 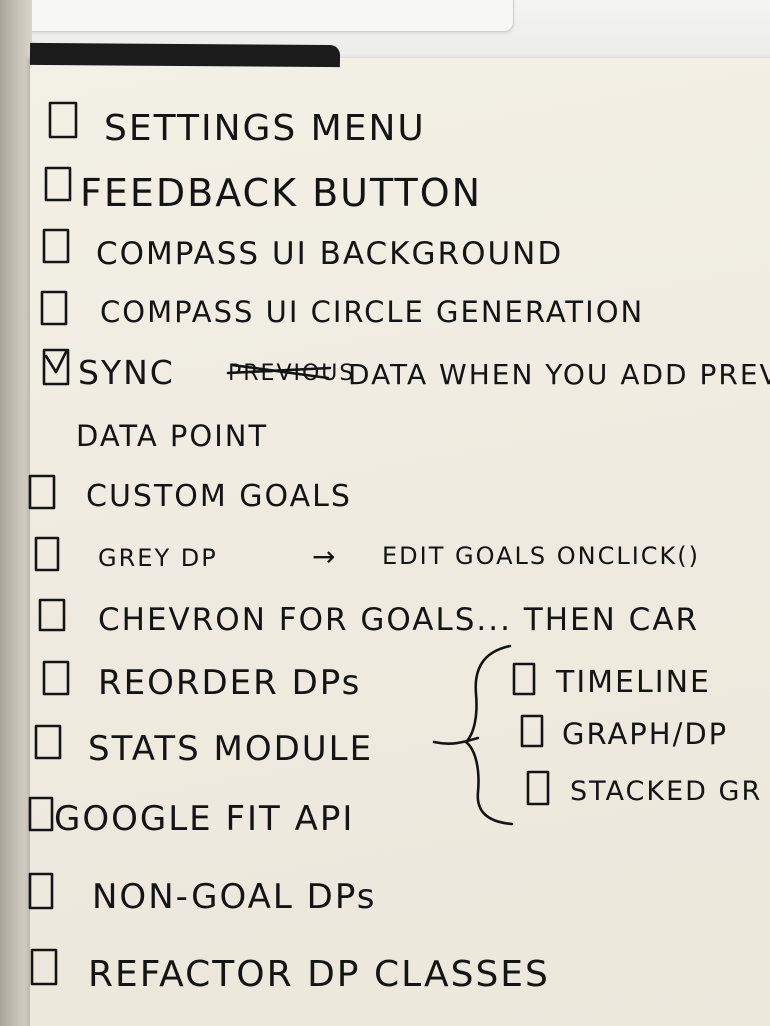 I want to click on todo-item-continuation: DATA POINT, so click(x=172, y=436).